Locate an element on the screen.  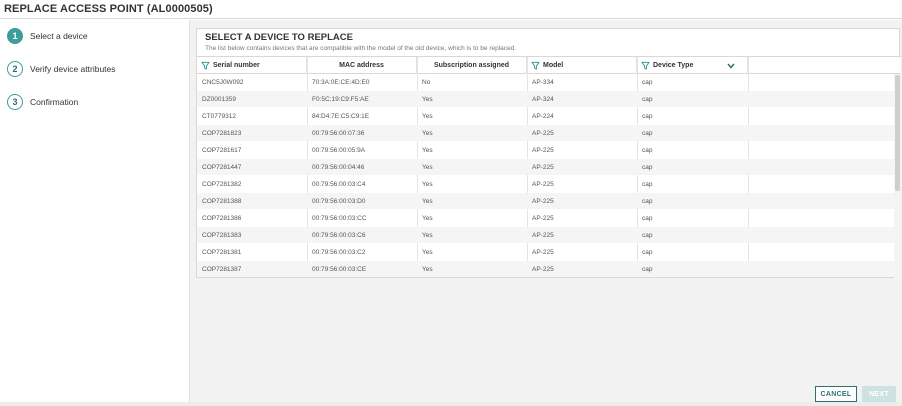
window-title: REPLACE ACCESS POINT (AL0000505) is located at coordinates (108, 9).